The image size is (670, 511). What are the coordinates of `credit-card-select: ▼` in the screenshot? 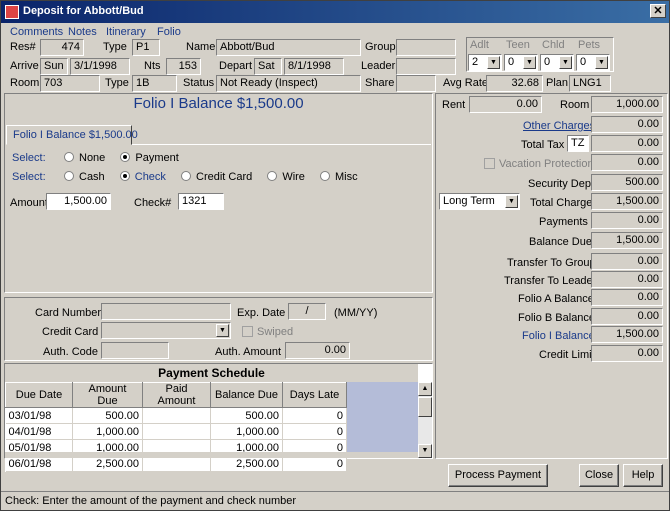 It's located at (166, 330).